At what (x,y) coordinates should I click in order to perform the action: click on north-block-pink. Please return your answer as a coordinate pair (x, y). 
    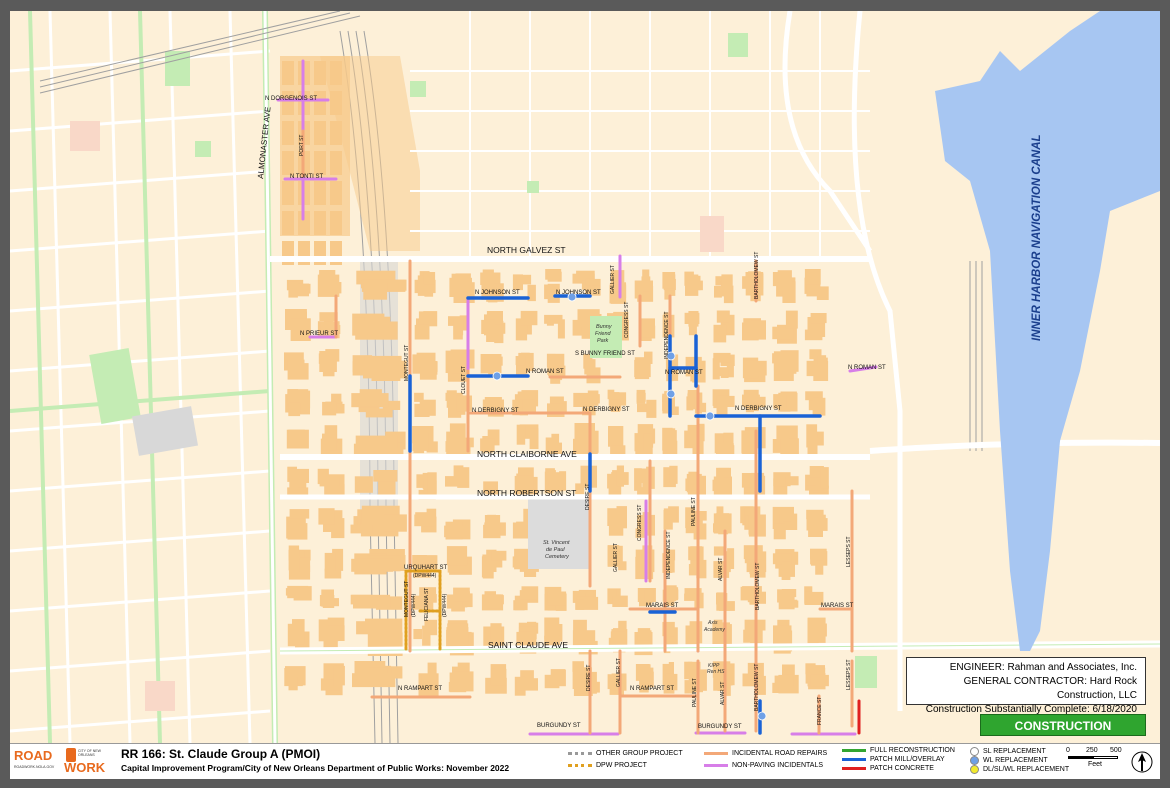
    Looking at the image, I should click on (712, 234).